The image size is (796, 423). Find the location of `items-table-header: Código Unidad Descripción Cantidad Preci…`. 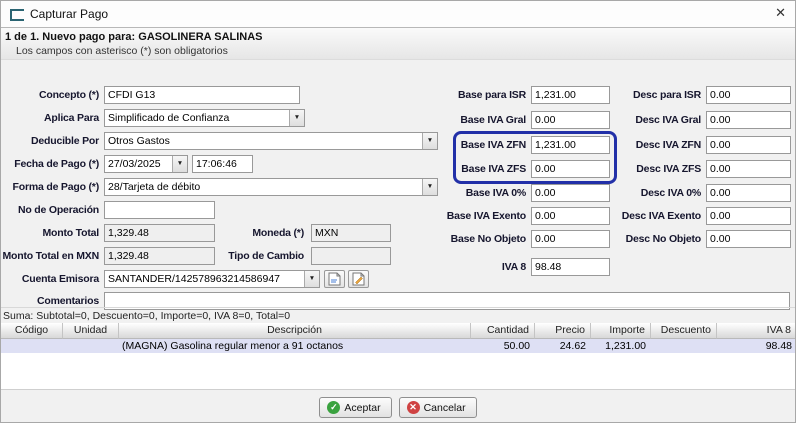

items-table-header: Código Unidad Descripción Cantidad Preci… is located at coordinates (398, 331).